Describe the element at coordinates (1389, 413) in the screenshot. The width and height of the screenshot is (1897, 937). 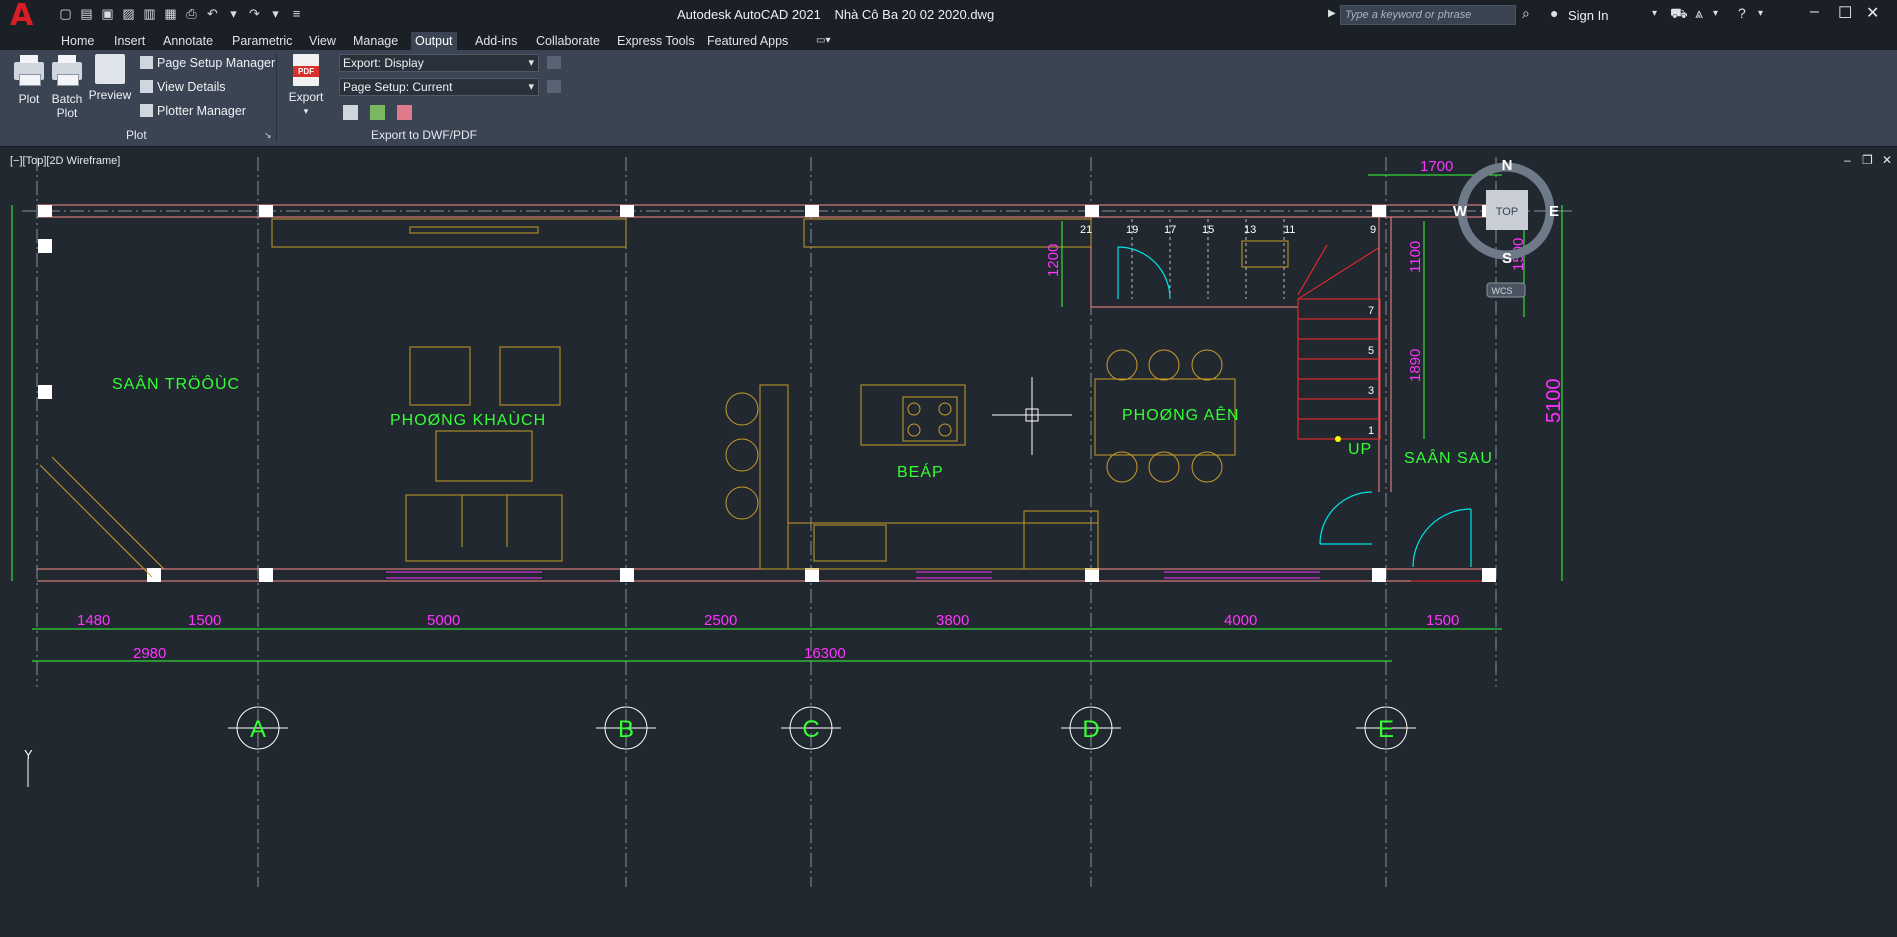
I see `stair` at that location.